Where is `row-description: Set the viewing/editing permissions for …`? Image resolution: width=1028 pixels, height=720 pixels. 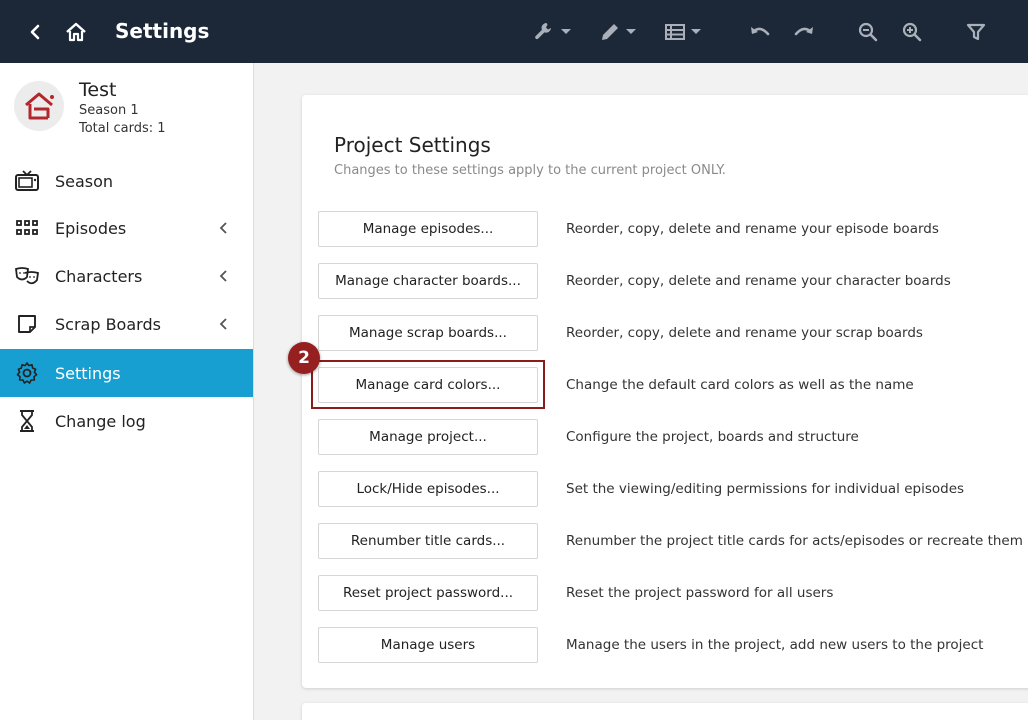
row-description: Set the viewing/editing permissions for … is located at coordinates (765, 489).